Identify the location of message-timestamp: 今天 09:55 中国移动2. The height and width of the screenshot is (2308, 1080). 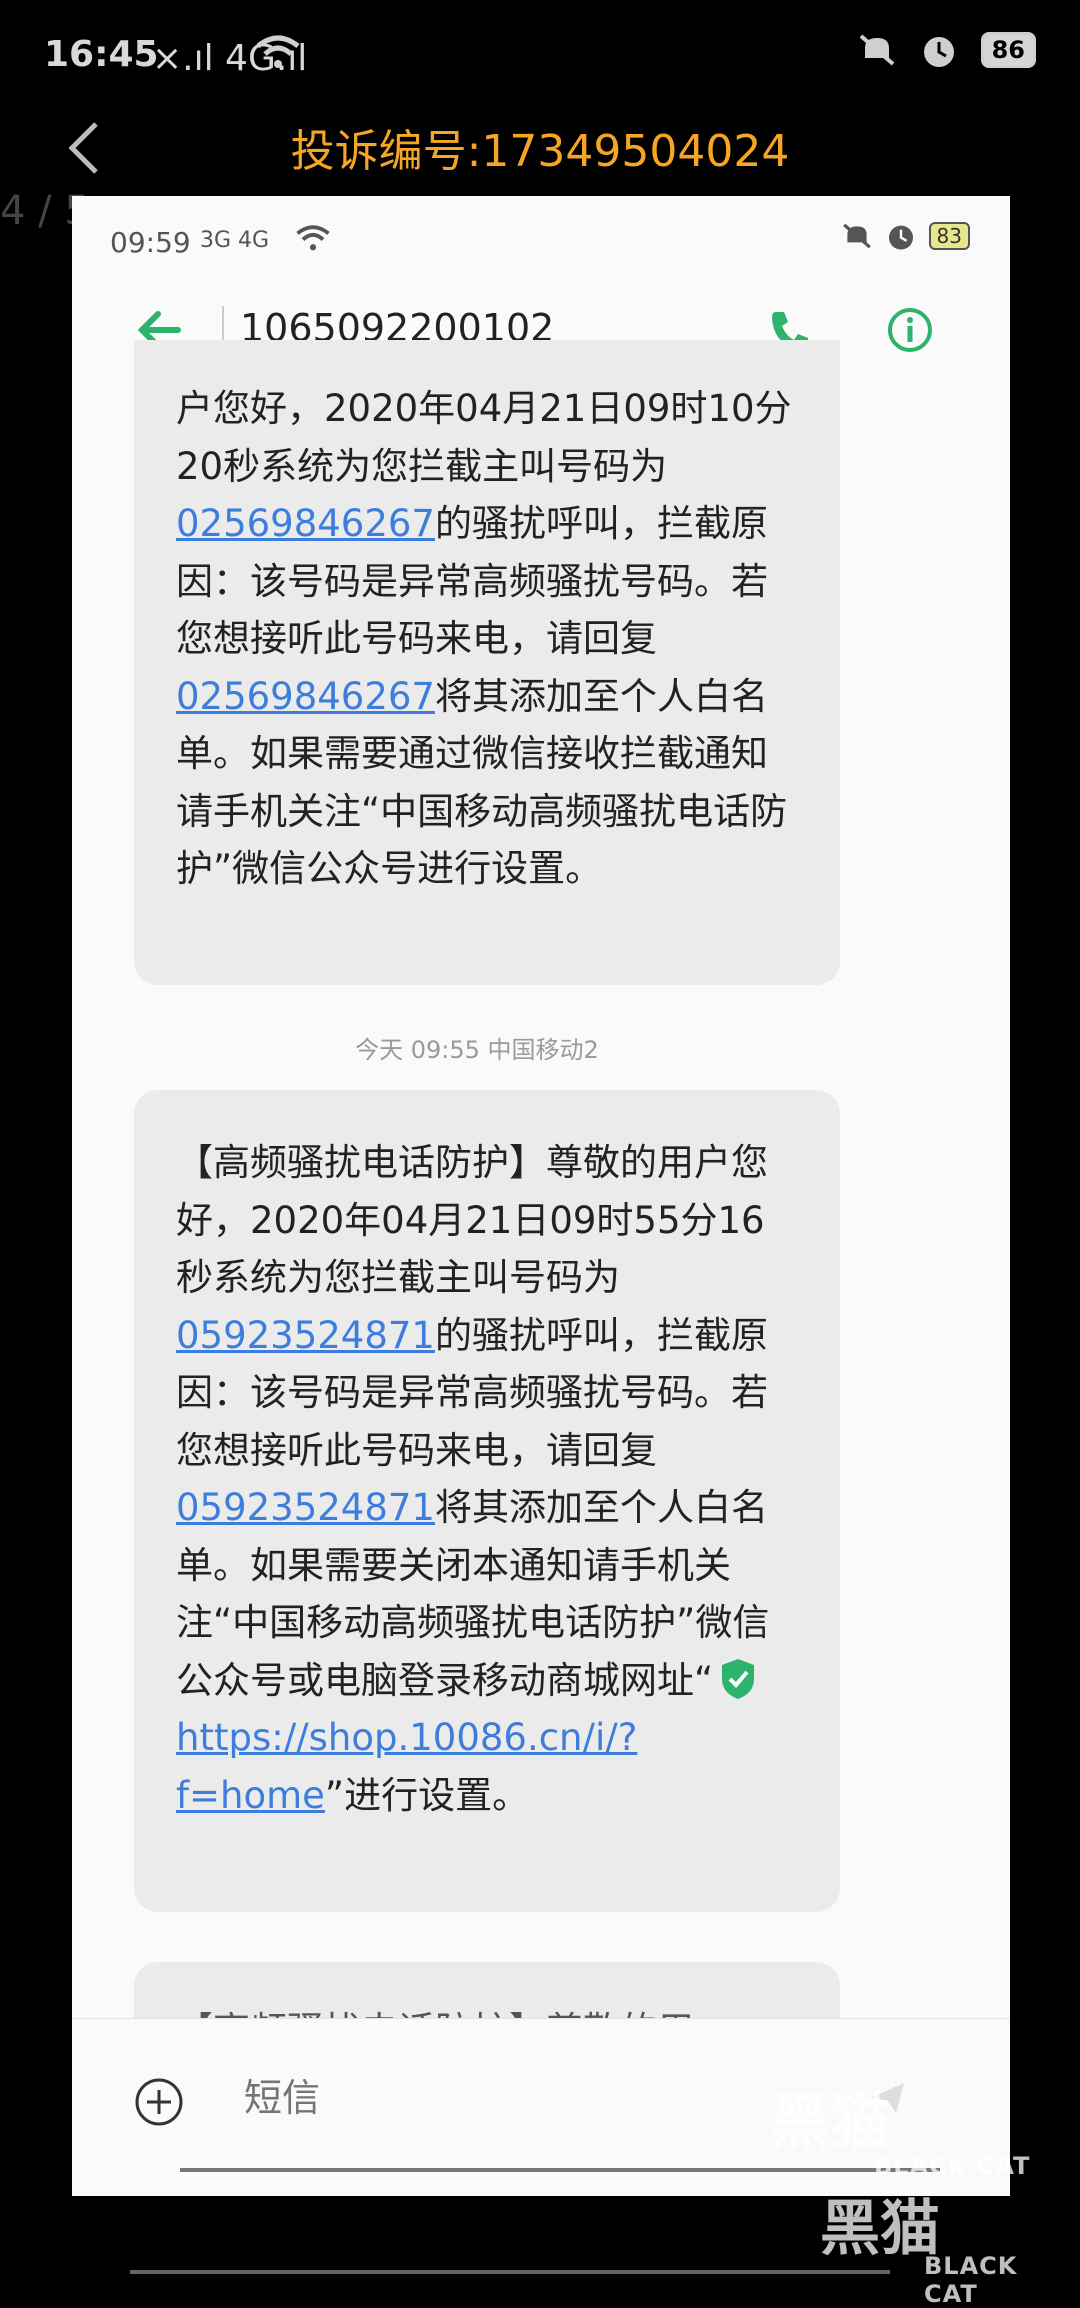
(477, 1050).